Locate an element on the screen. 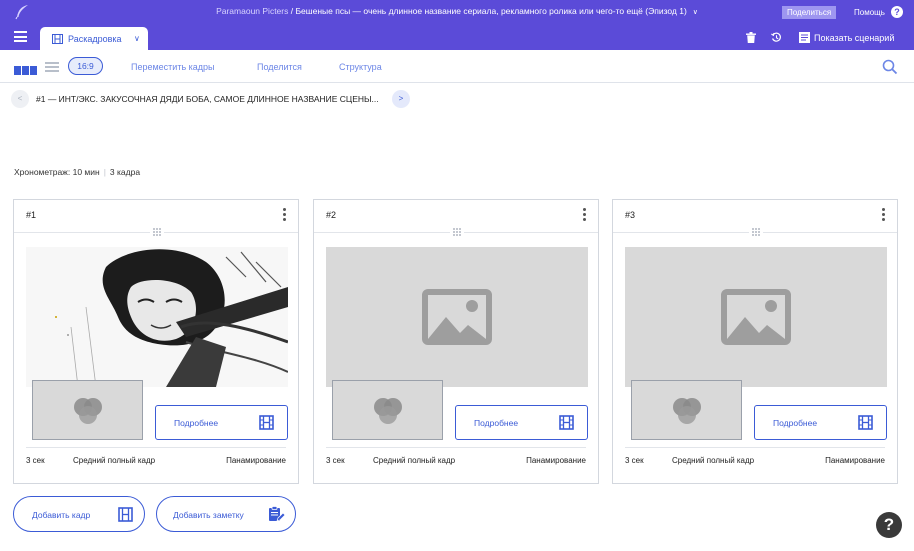 Image resolution: width=914 pixels, height=551 pixels. search-icon is located at coordinates (890, 67).